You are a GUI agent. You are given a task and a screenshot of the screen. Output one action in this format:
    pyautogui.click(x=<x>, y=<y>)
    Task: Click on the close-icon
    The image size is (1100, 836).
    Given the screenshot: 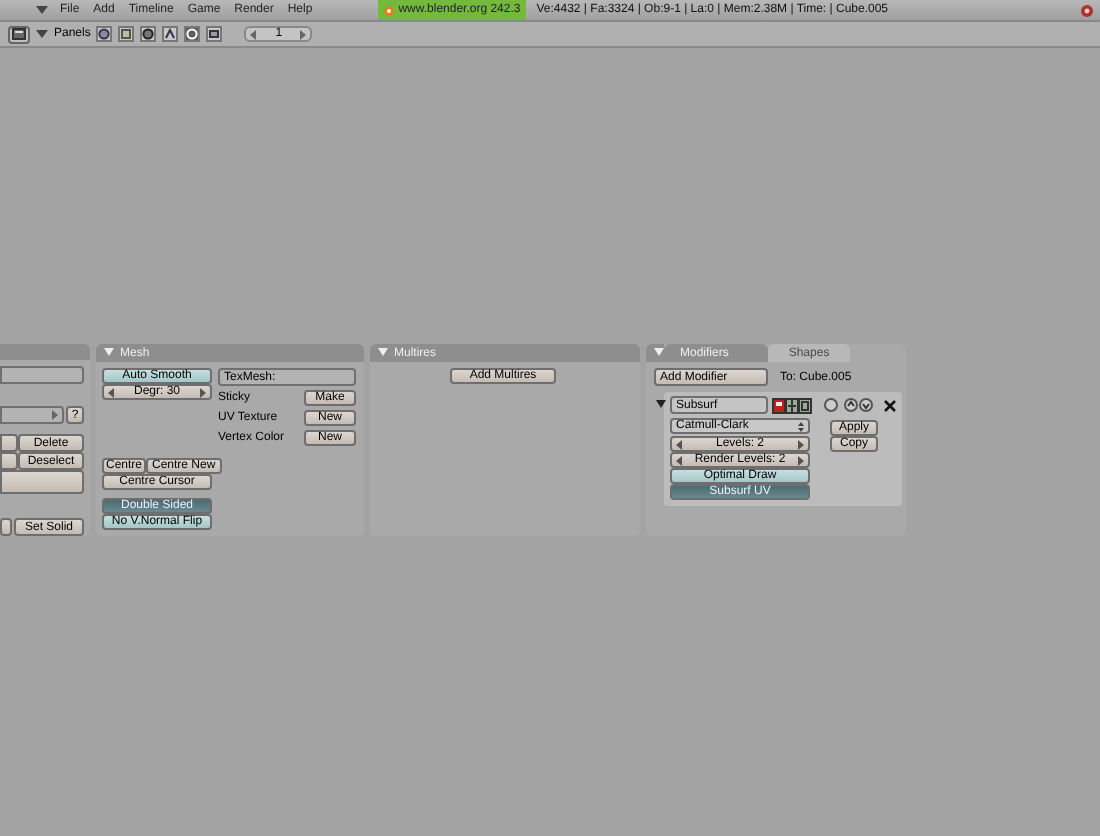 What is the action you would take?
    pyautogui.click(x=890, y=405)
    